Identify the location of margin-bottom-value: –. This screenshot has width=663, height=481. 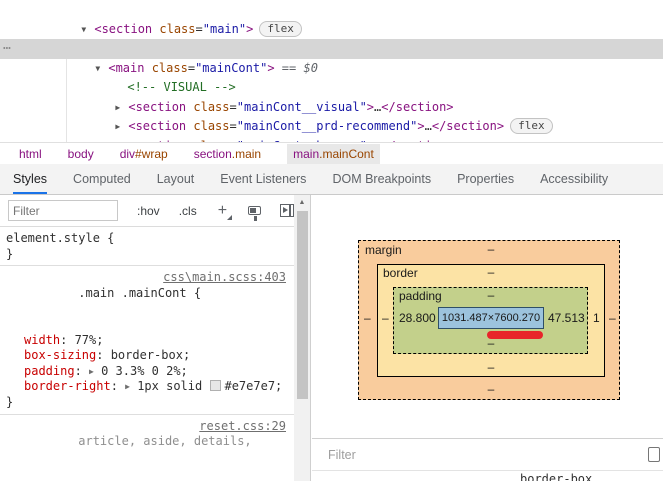
(491, 389).